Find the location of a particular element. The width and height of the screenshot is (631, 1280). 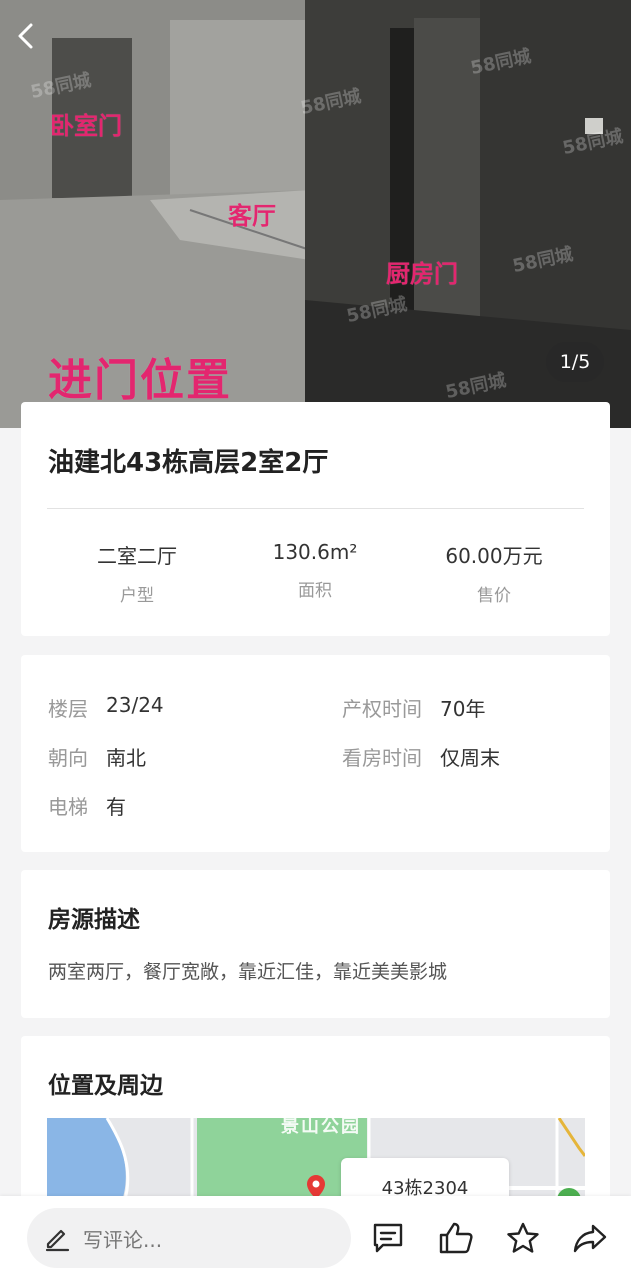

detail-label: 产权时间 is located at coordinates (382, 709).